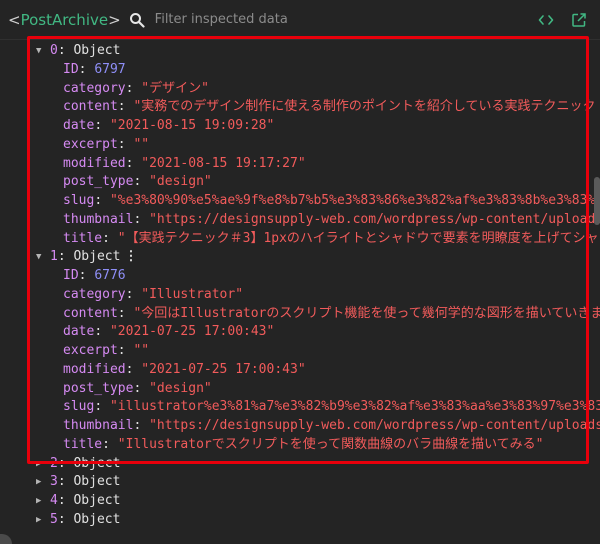 This screenshot has width=600, height=544. Describe the element at coordinates (110, 69) in the screenshot. I see `property-value: 6797` at that location.